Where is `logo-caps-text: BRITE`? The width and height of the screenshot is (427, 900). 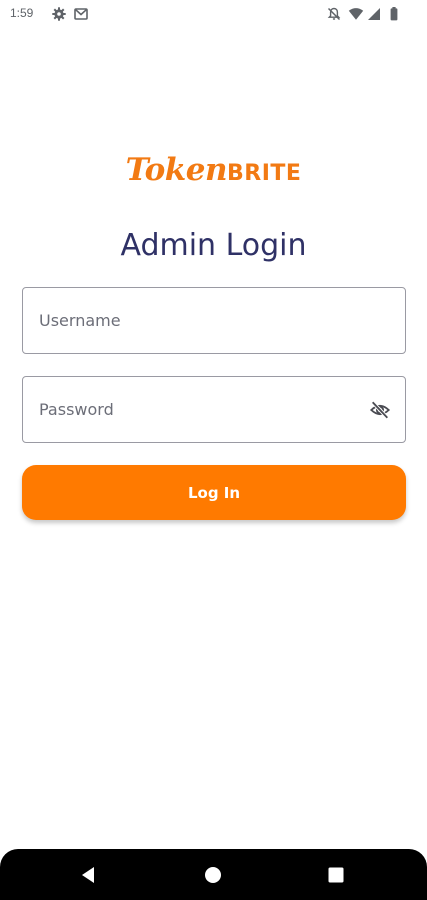 logo-caps-text: BRITE is located at coordinates (264, 173).